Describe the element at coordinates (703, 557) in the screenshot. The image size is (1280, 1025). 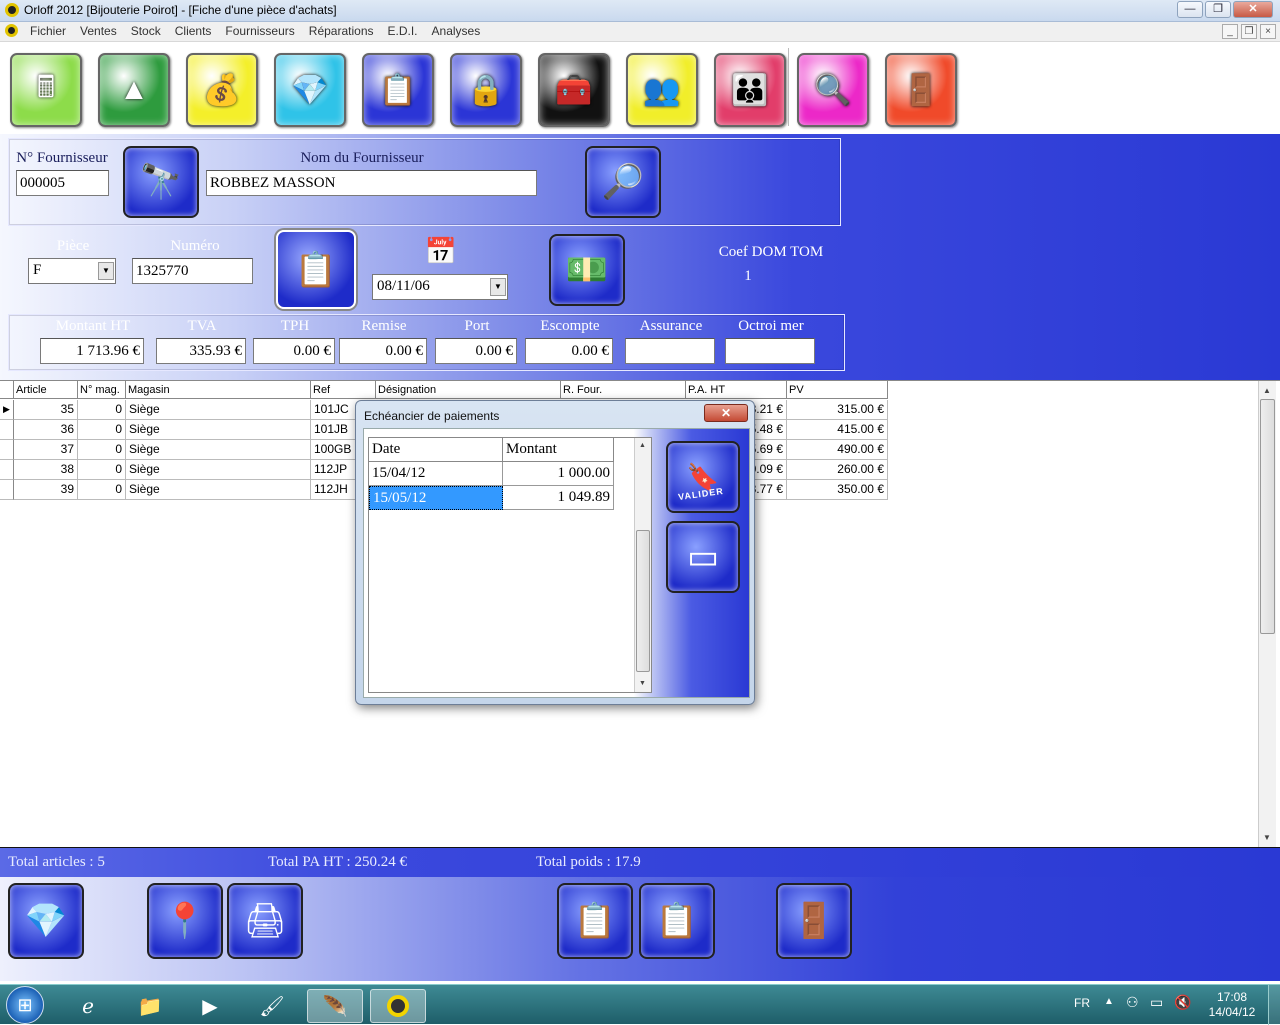
I see `erase-button: ▭` at that location.